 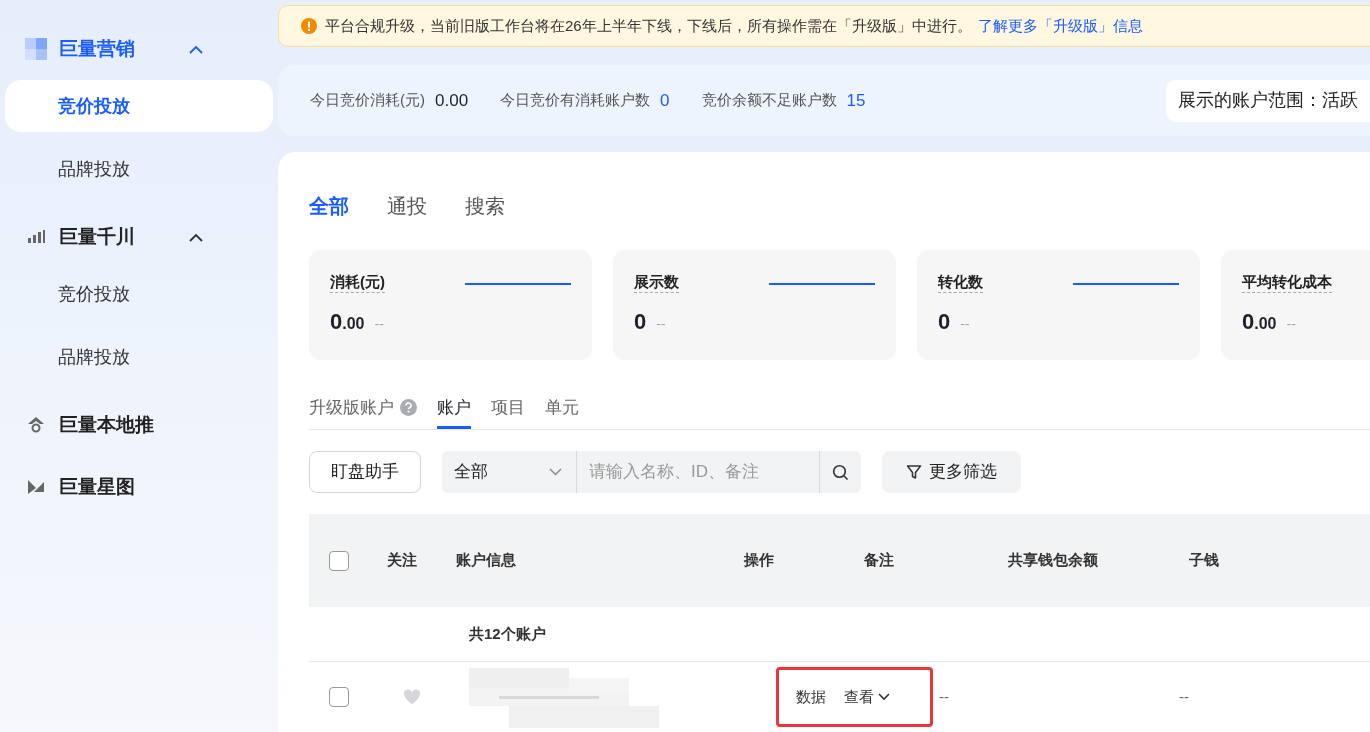 What do you see at coordinates (454, 409) in the screenshot?
I see `level-tab: 账户` at bounding box center [454, 409].